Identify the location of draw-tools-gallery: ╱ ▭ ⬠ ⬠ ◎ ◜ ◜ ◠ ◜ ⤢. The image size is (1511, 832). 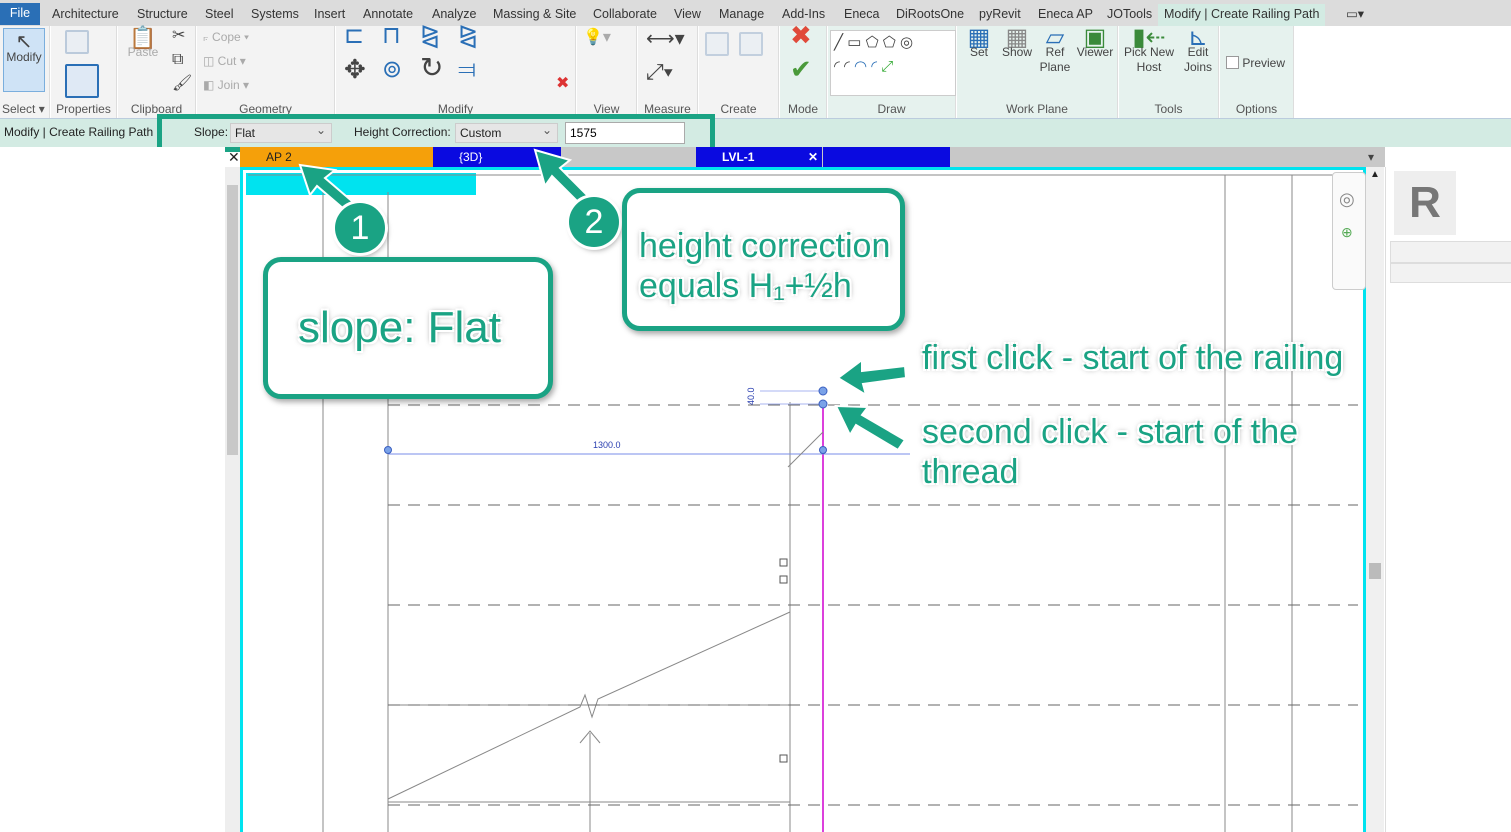
(893, 63).